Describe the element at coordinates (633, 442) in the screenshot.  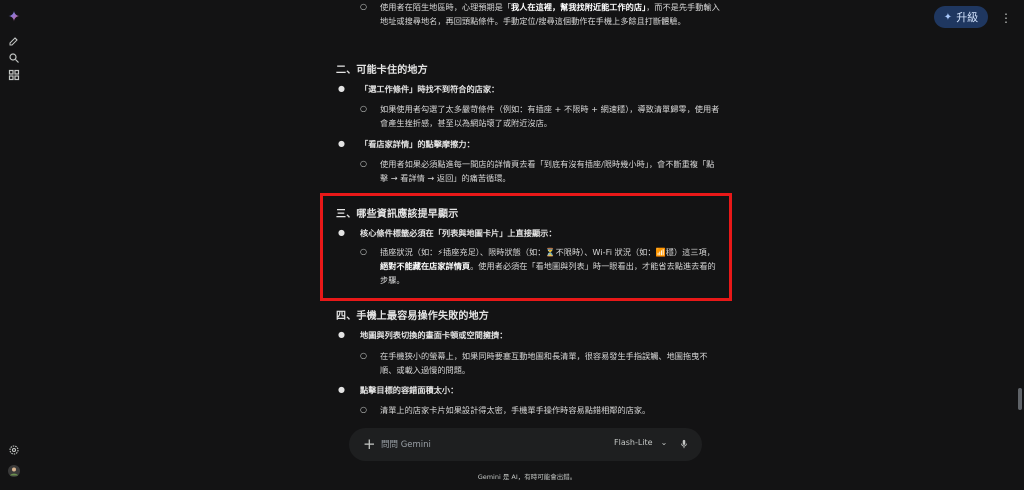
I see `model-label: Flash-Lite` at that location.